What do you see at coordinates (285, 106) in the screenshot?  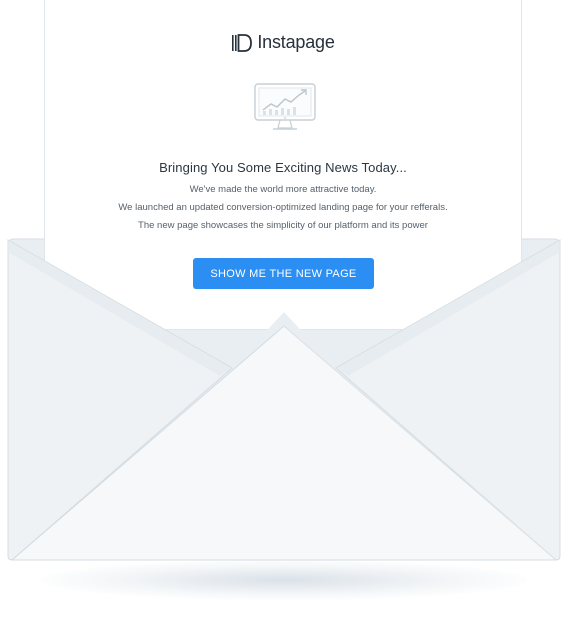 I see `monitor-chart-icon` at bounding box center [285, 106].